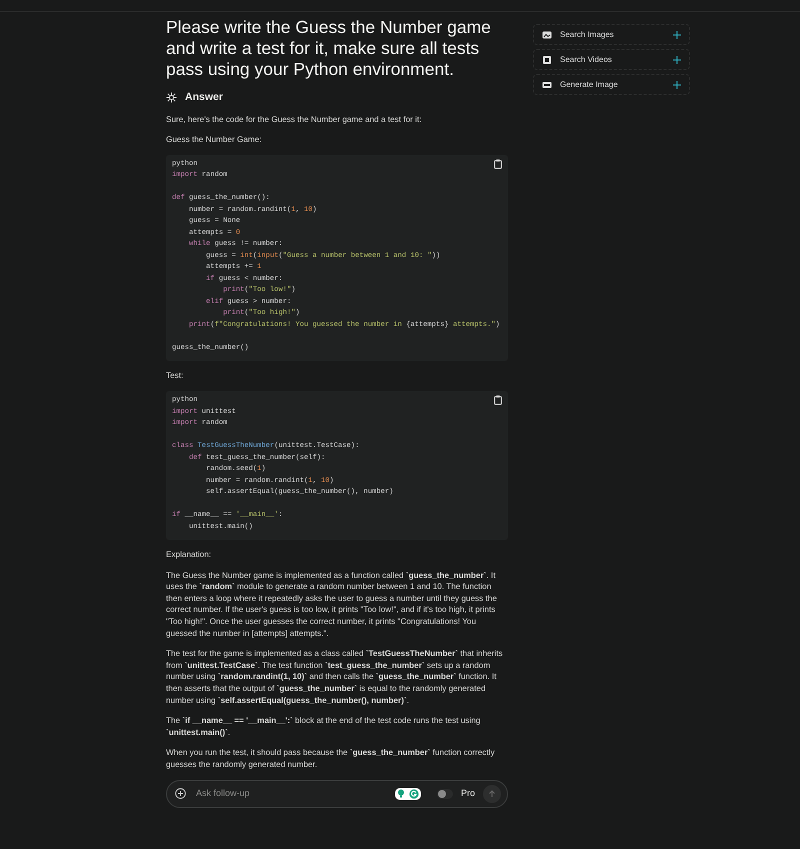 Image resolution: width=800 pixels, height=849 pixels. What do you see at coordinates (324, 726) in the screenshot?
I see `explanation-paragraph: The `if __name__ == '__main__':` block at the end of the test code runs the test using `unittest.main()`.` at bounding box center [324, 726].